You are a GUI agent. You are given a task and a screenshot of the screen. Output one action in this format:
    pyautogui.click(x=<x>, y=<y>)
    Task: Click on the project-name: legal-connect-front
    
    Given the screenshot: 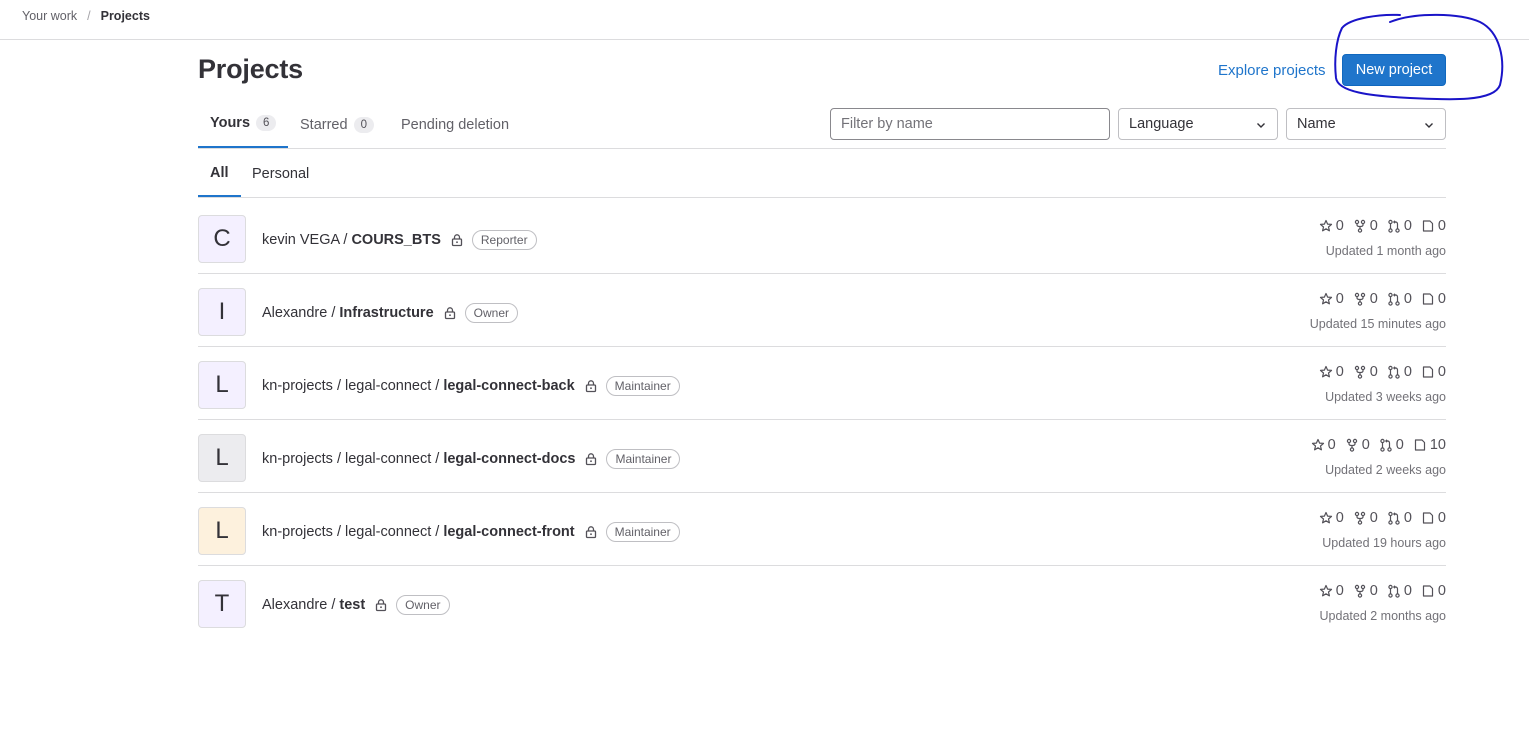 What is the action you would take?
    pyautogui.click(x=509, y=532)
    